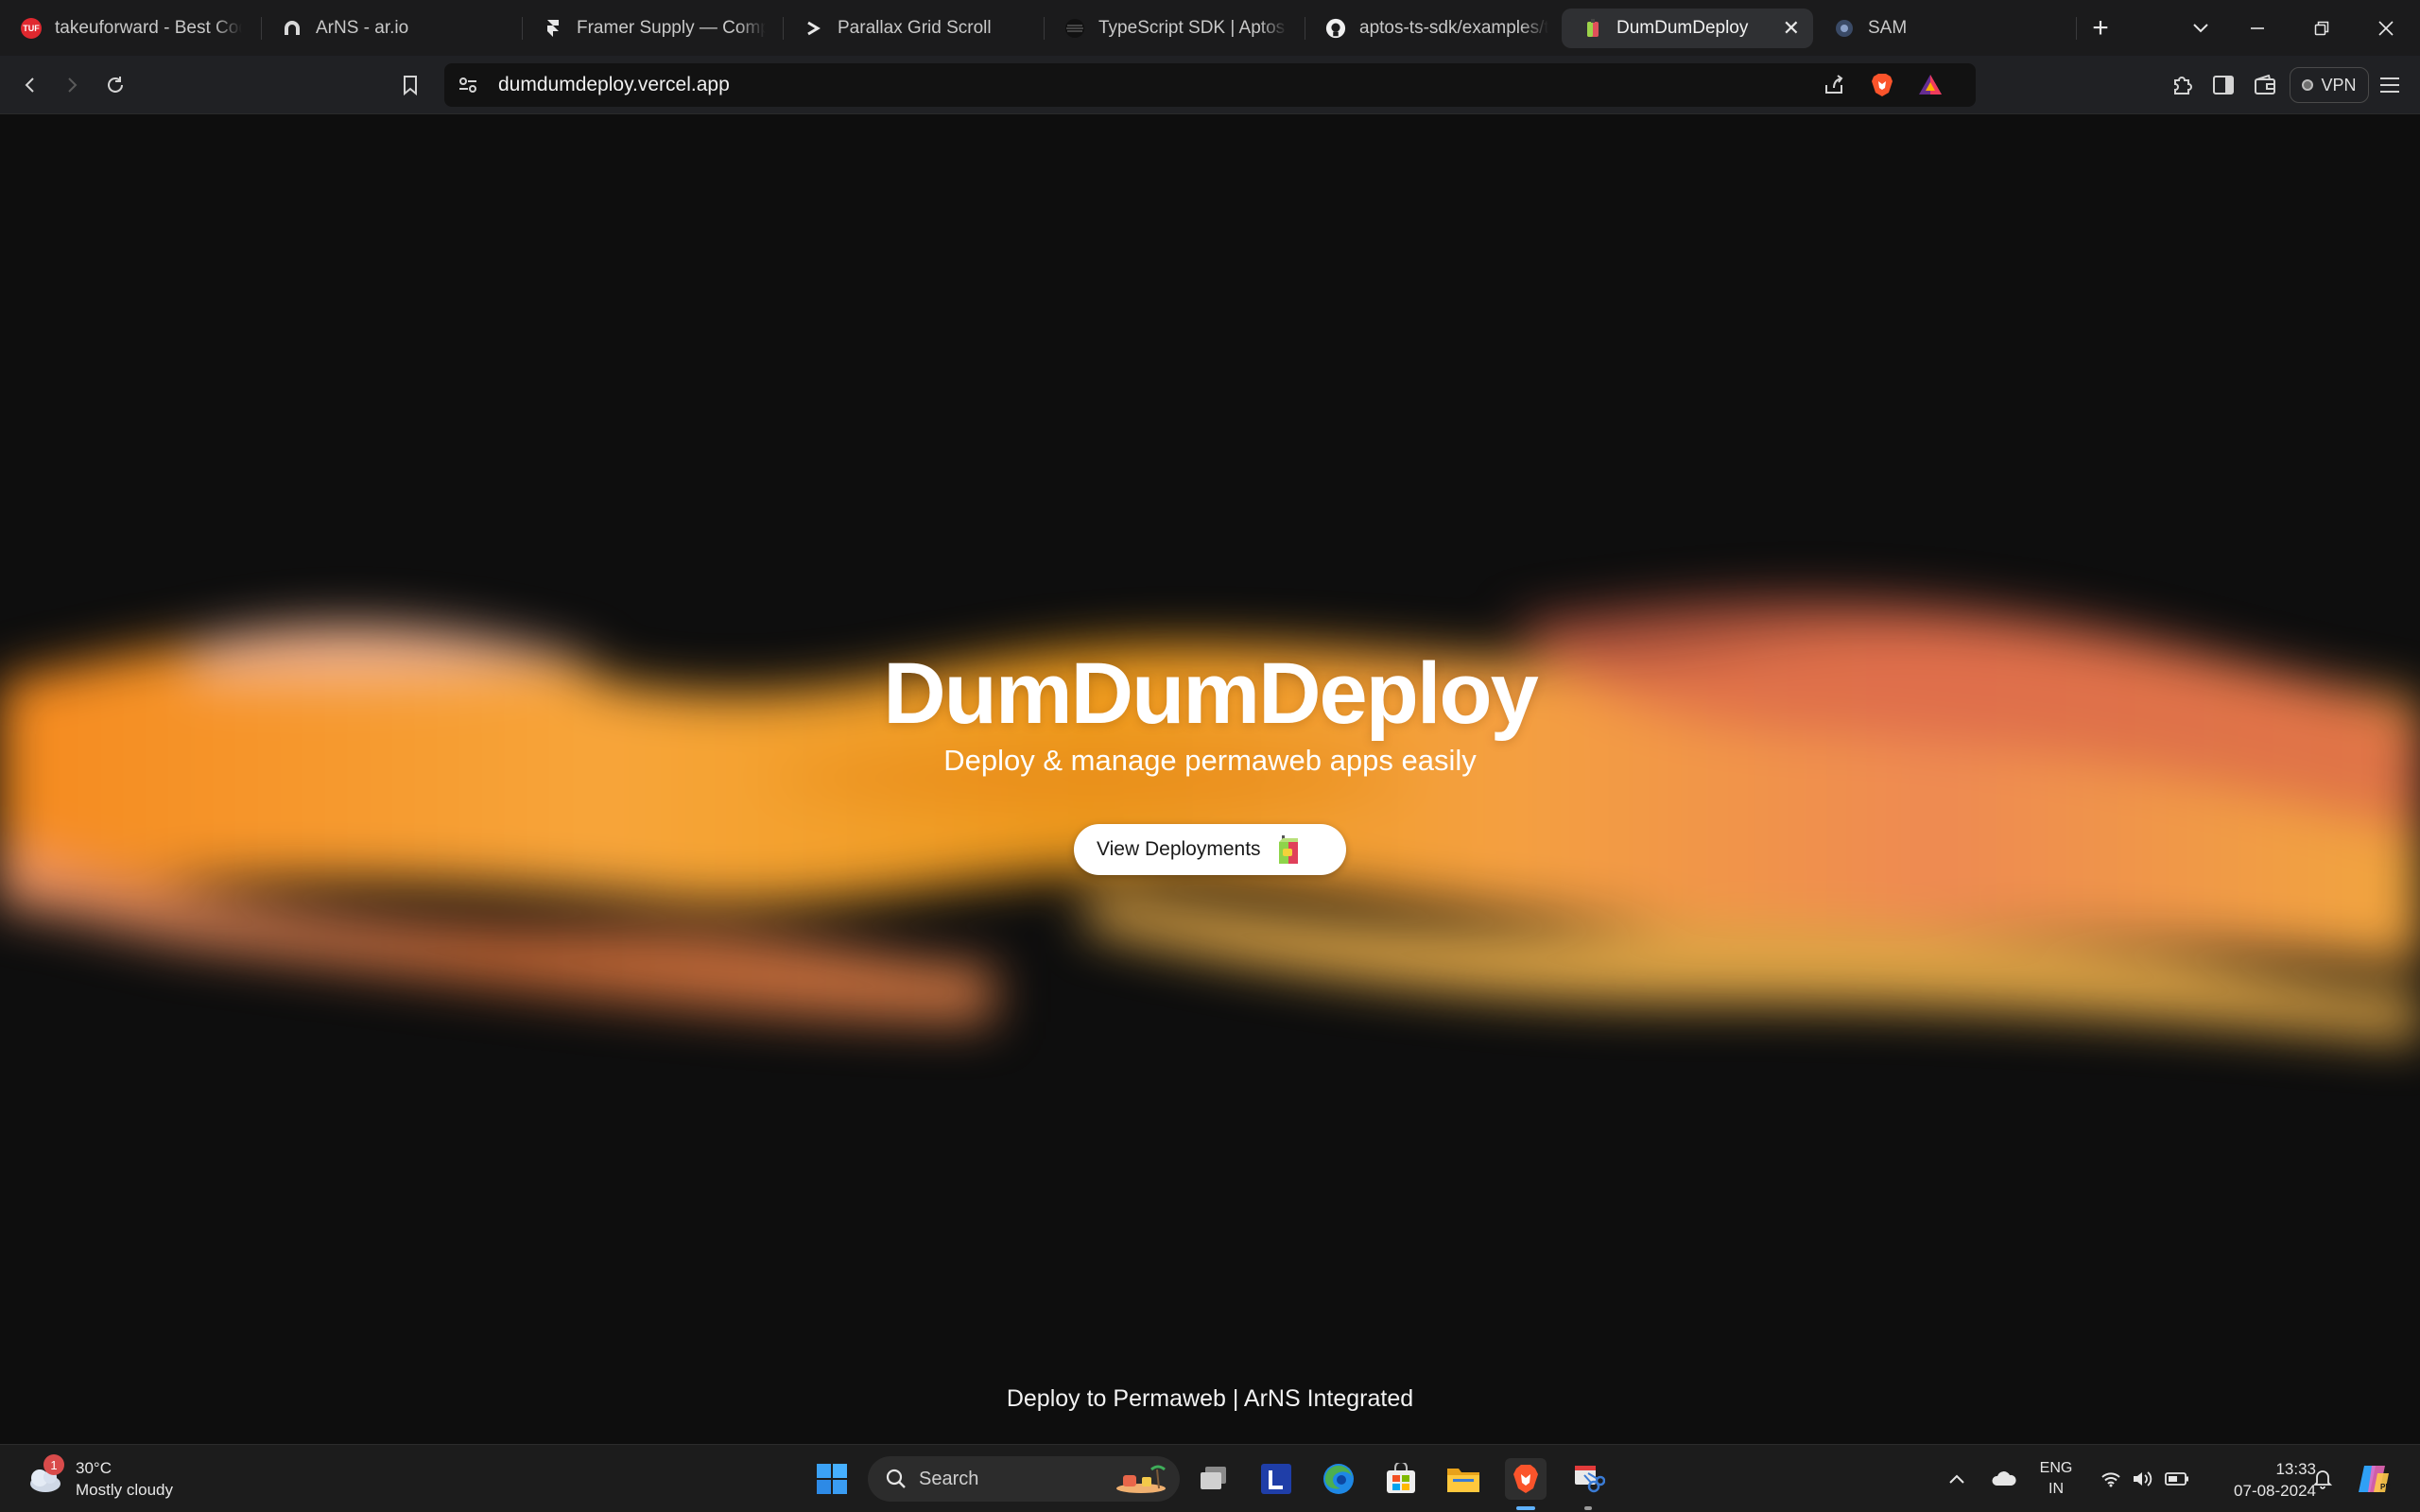 The height and width of the screenshot is (1512, 2420). What do you see at coordinates (671, 28) in the screenshot?
I see `tab-title: Framer Supply — Components` at bounding box center [671, 28].